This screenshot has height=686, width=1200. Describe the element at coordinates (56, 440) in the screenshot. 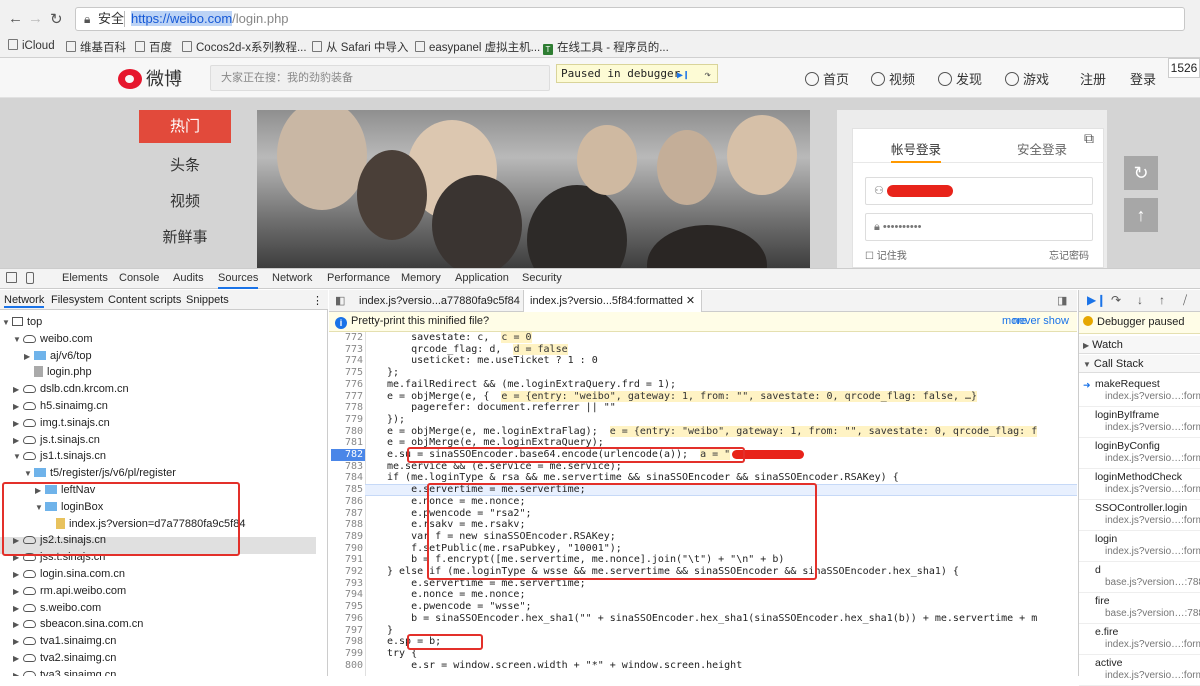

I see `tree-item: ▶ js.t.sinajs.cn` at that location.